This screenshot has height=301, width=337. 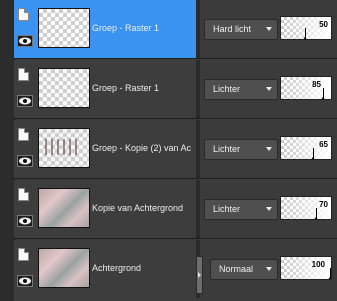 What do you see at coordinates (306, 268) in the screenshot?
I see `opacity-slider: 100` at bounding box center [306, 268].